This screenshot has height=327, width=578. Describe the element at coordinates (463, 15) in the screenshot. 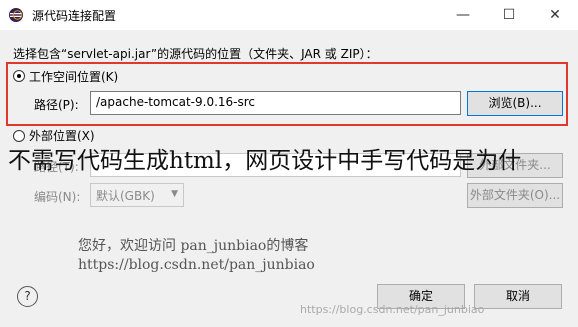

I see `minimize-button: —` at that location.